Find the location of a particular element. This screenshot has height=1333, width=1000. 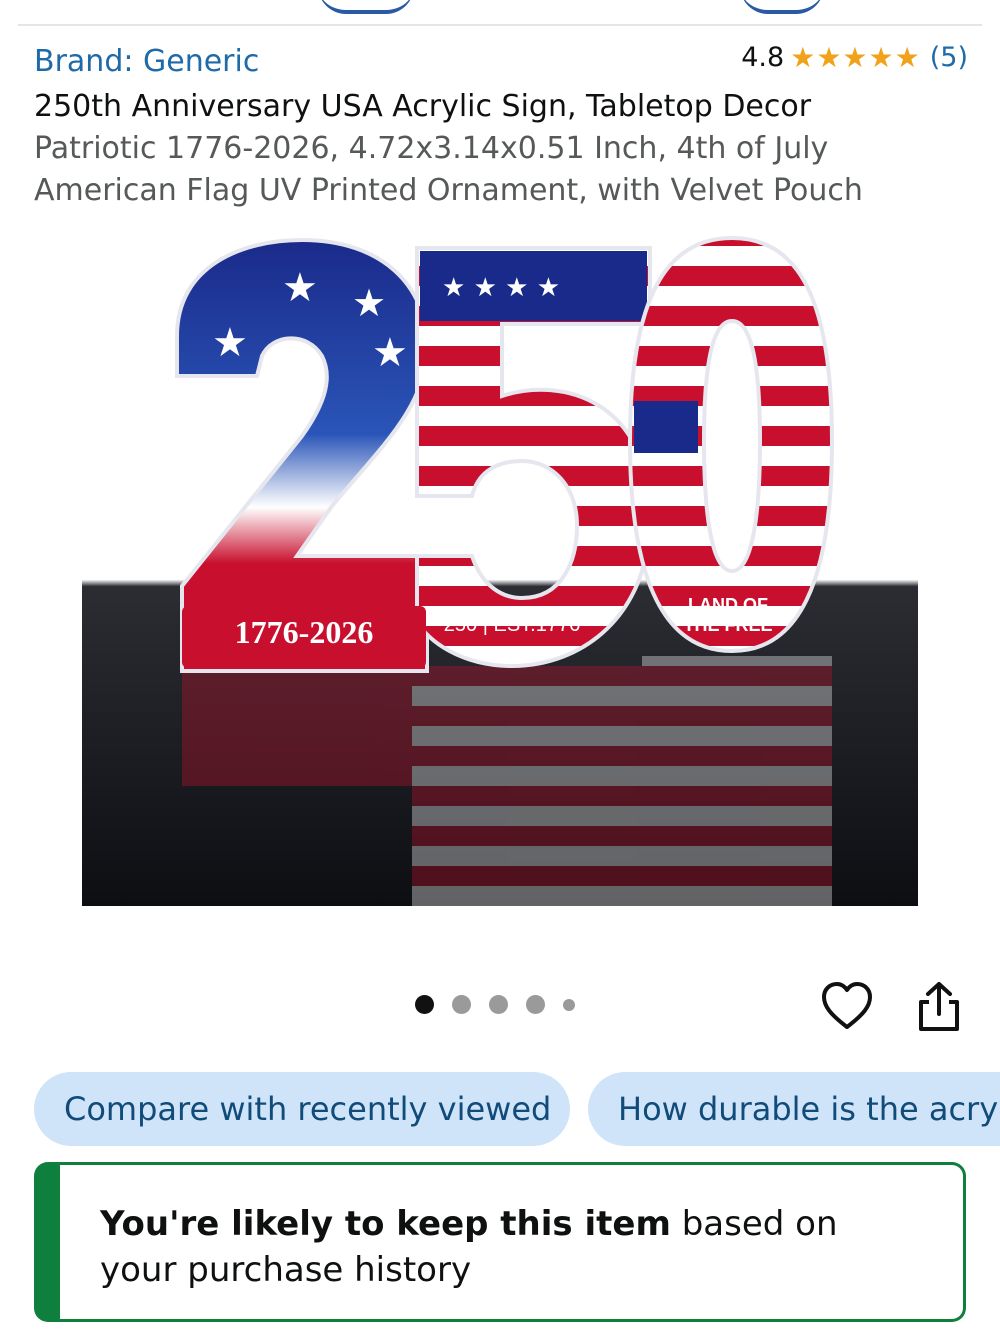

brand-link: Brand: Generic is located at coordinates (146, 61).